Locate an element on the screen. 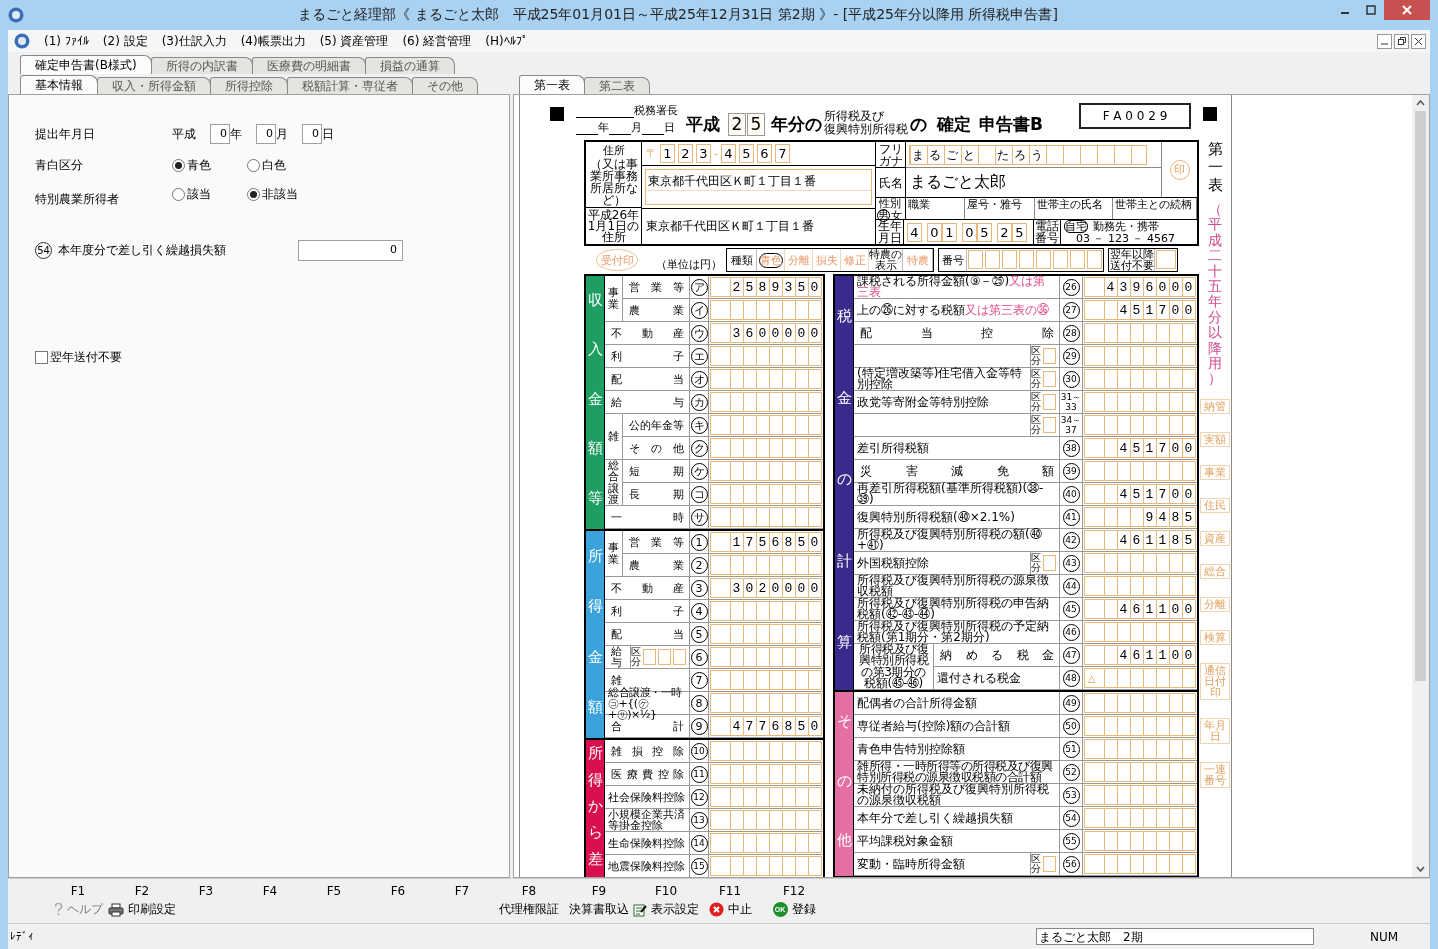 The height and width of the screenshot is (949, 1438). tab: 損益の通算 is located at coordinates (409, 65).